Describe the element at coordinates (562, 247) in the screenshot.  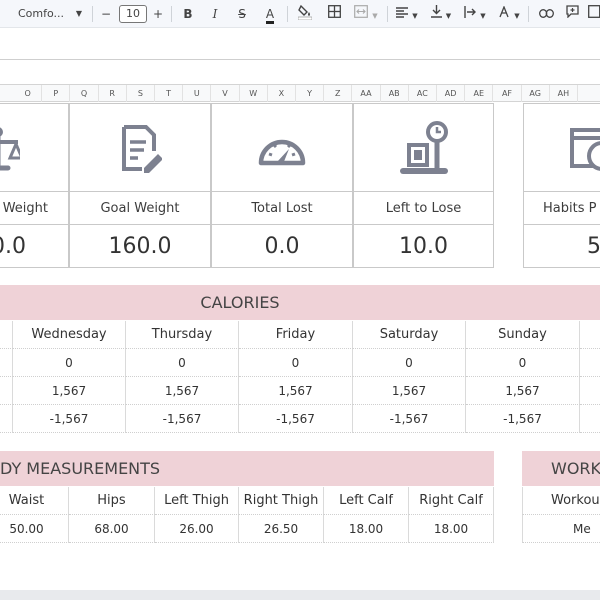
I see `stat-value: 5` at that location.